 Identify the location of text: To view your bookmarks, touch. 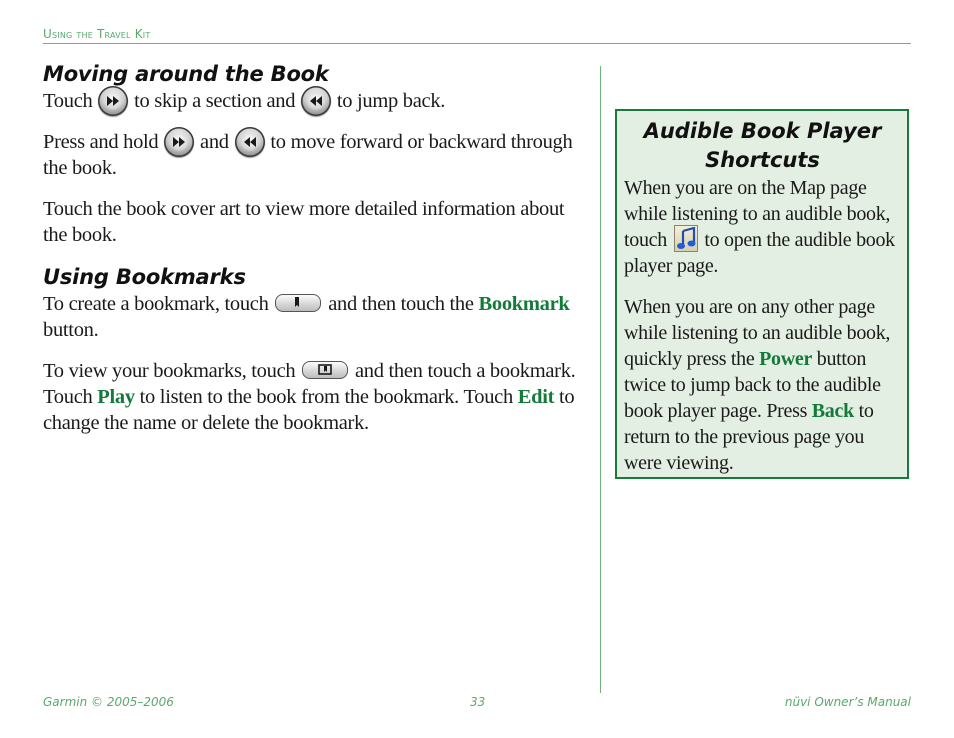
(169, 371).